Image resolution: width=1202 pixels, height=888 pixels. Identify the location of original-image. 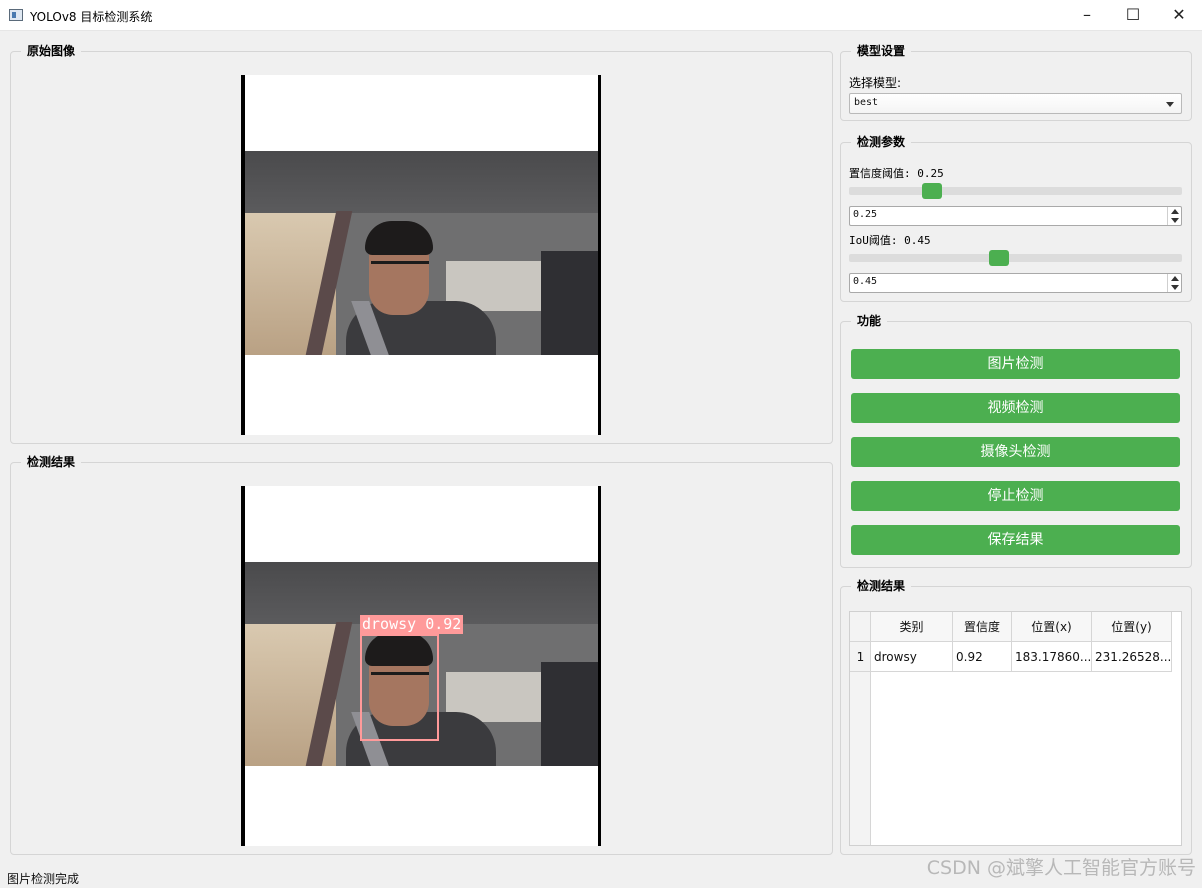
(421, 255).